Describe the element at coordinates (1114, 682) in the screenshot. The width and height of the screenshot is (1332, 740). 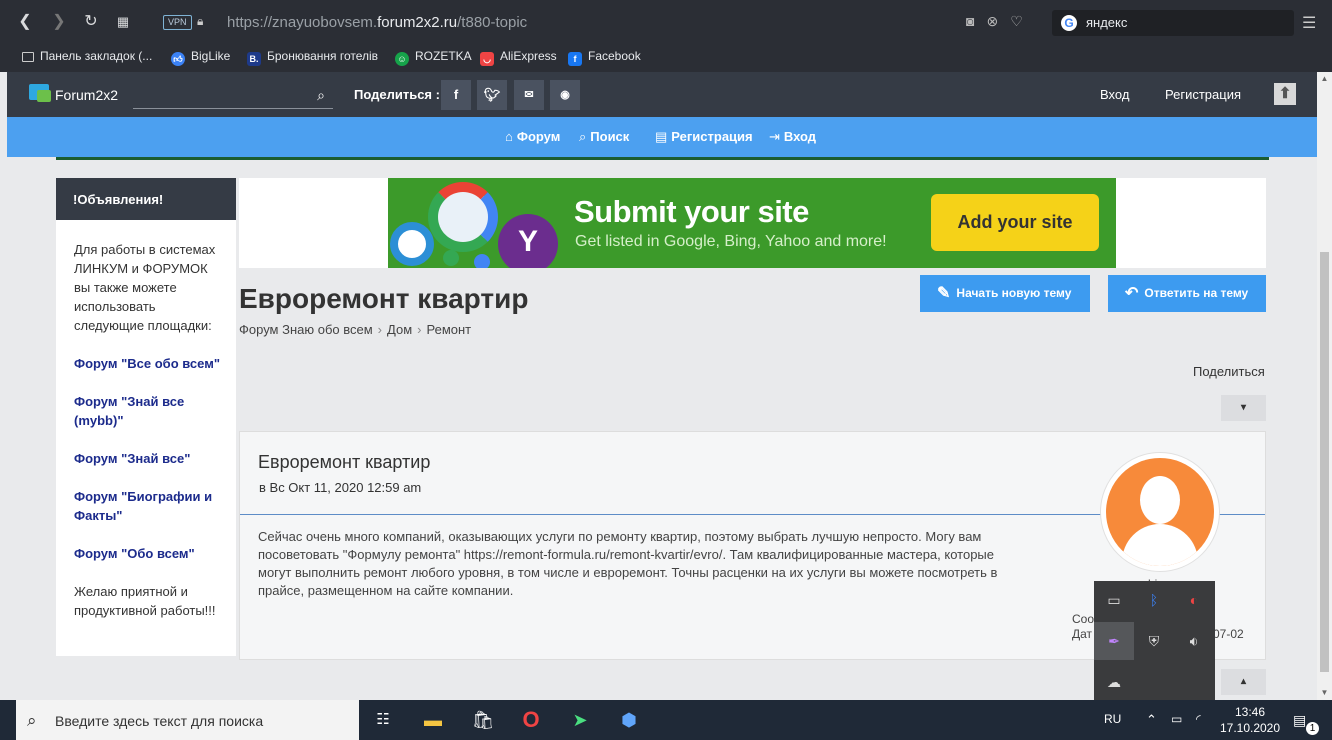
I see `cloud-off-icon: ☁` at that location.